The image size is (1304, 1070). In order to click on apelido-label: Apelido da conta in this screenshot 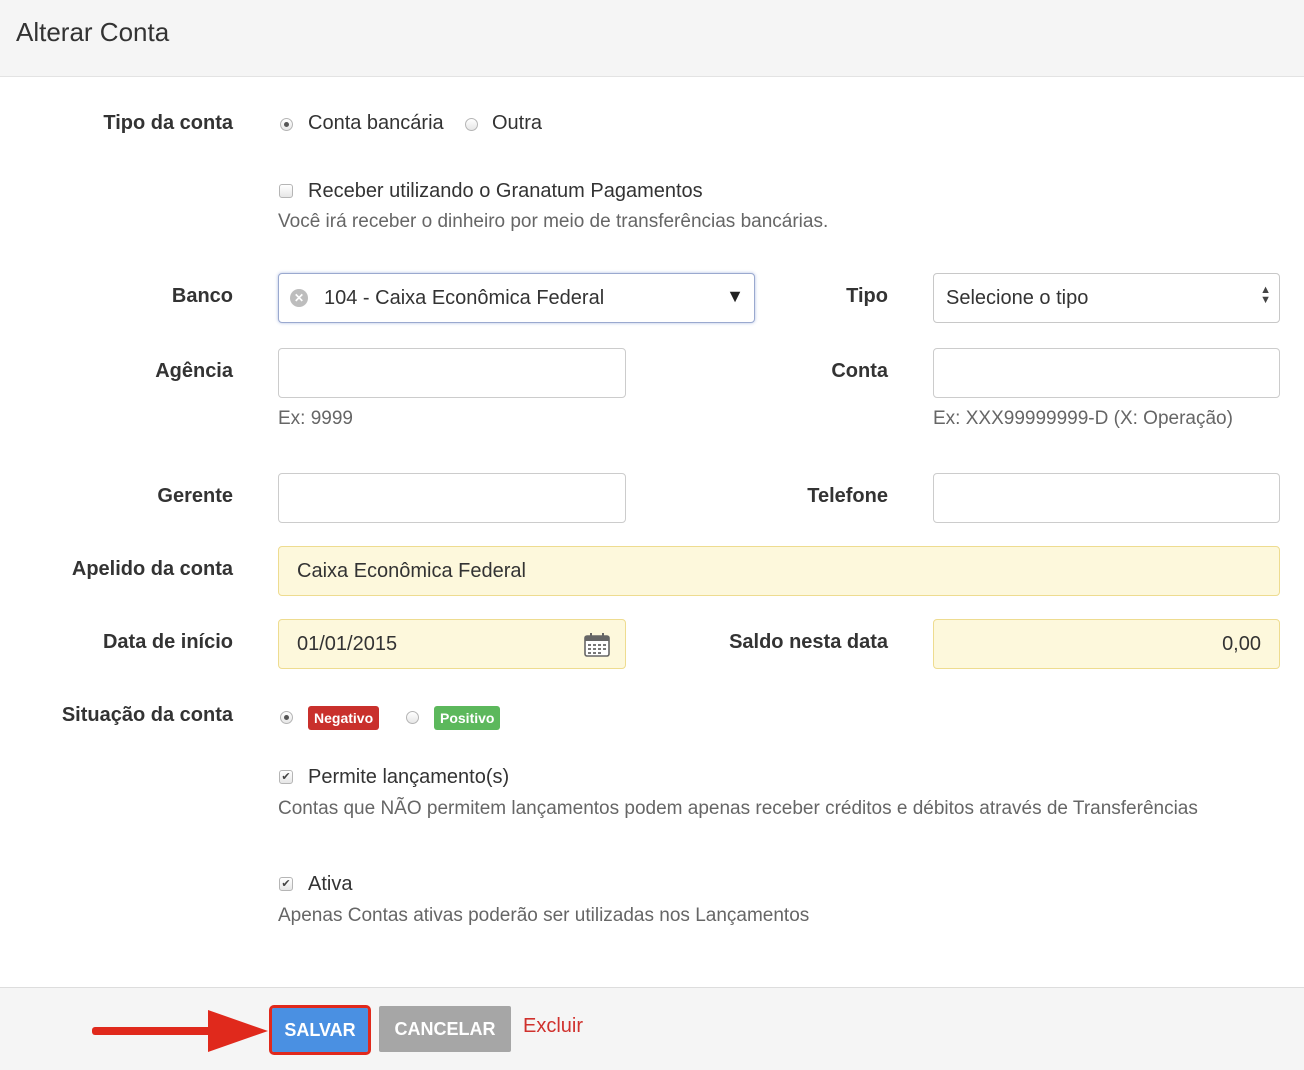, I will do `click(152, 569)`.